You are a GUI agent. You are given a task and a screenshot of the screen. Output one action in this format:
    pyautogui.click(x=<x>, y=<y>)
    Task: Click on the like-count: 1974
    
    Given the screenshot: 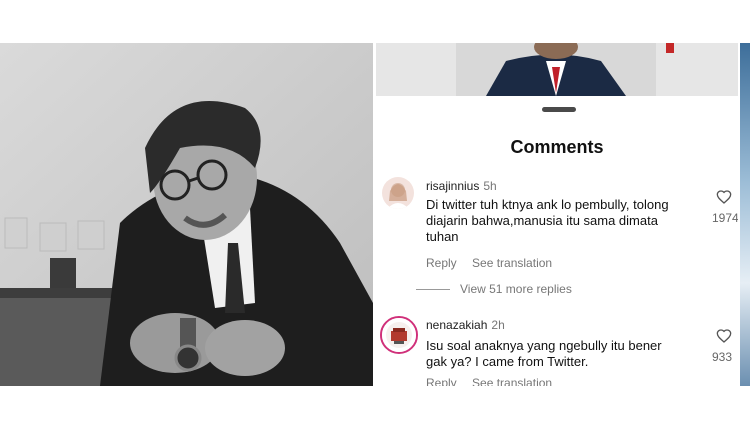 What is the action you would take?
    pyautogui.click(x=725, y=218)
    